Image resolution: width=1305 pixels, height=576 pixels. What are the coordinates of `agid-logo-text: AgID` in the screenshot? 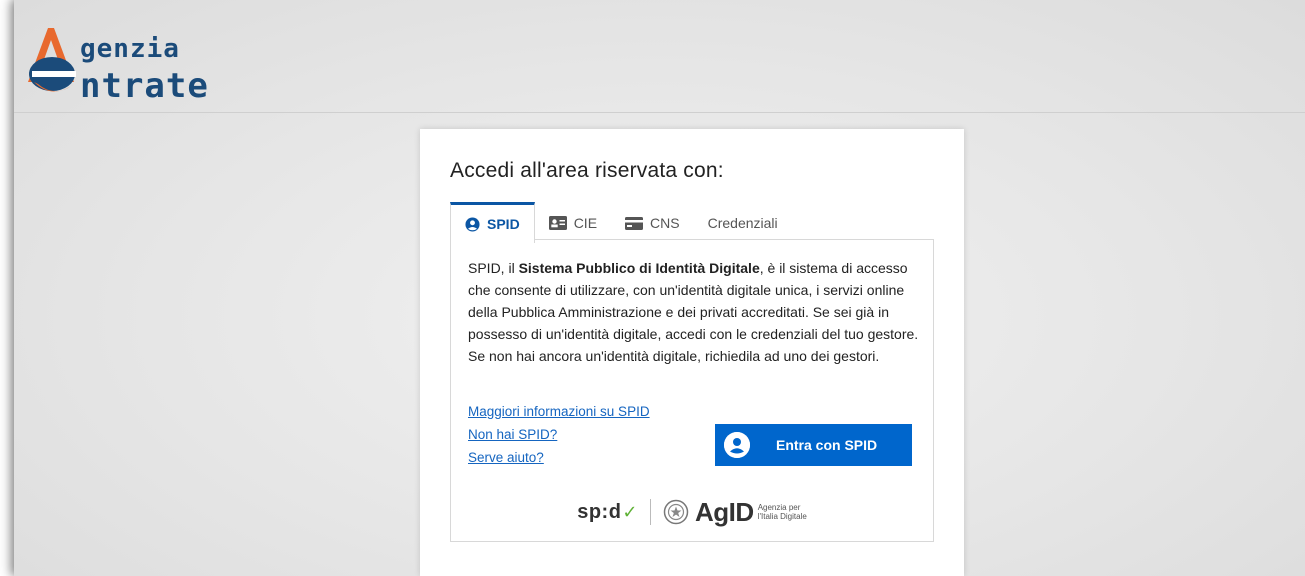 It's located at (724, 511).